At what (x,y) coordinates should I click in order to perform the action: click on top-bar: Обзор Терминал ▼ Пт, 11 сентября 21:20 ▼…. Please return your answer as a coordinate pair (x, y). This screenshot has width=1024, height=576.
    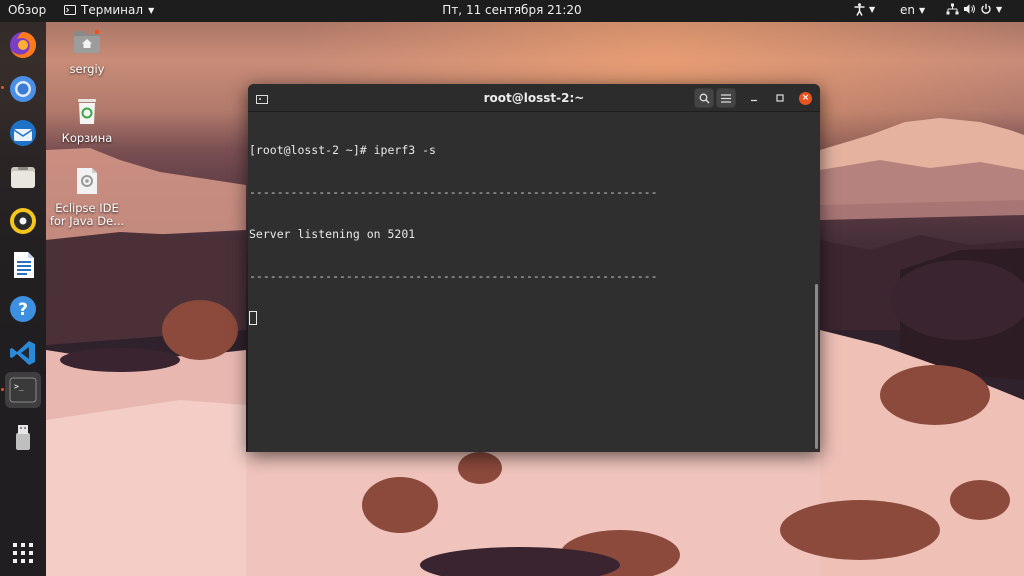
    Looking at the image, I should click on (512, 11).